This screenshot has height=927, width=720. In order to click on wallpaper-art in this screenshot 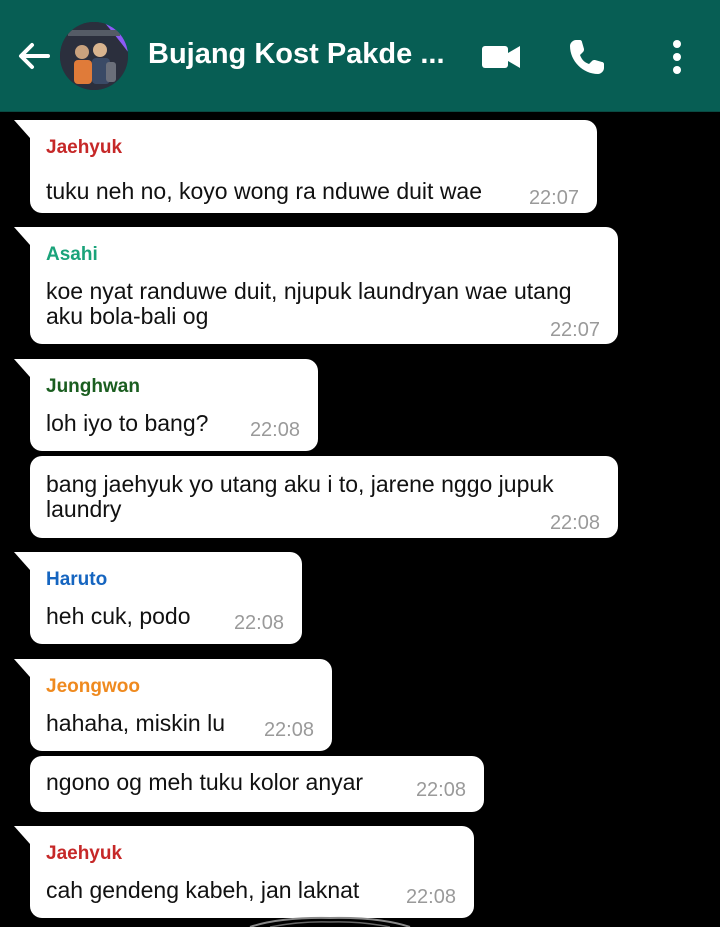, I will do `click(330, 921)`.